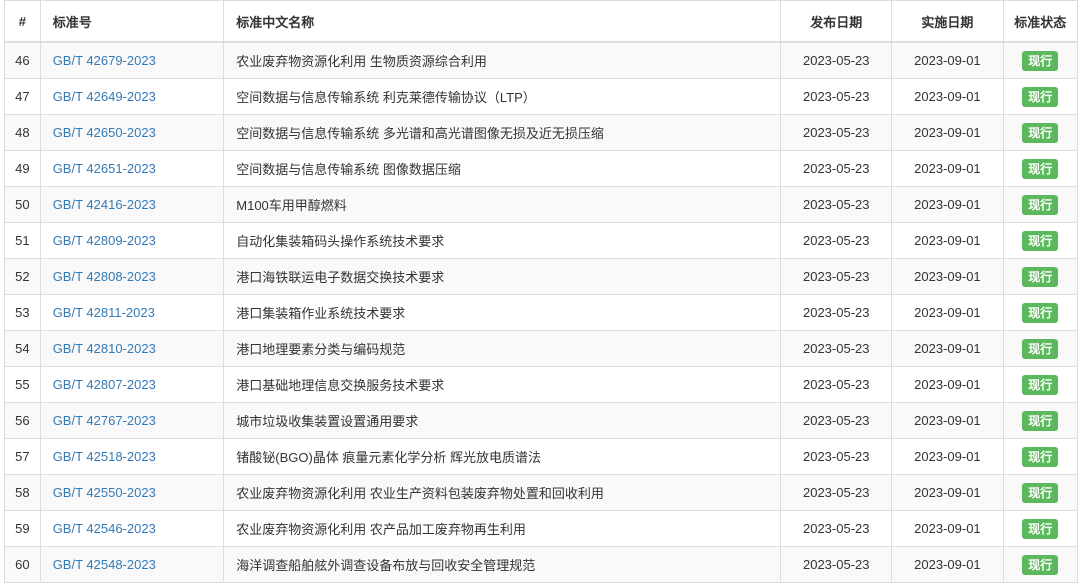 The image size is (1080, 587). Describe the element at coordinates (22, 420) in the screenshot. I see `row-number: 56` at that location.